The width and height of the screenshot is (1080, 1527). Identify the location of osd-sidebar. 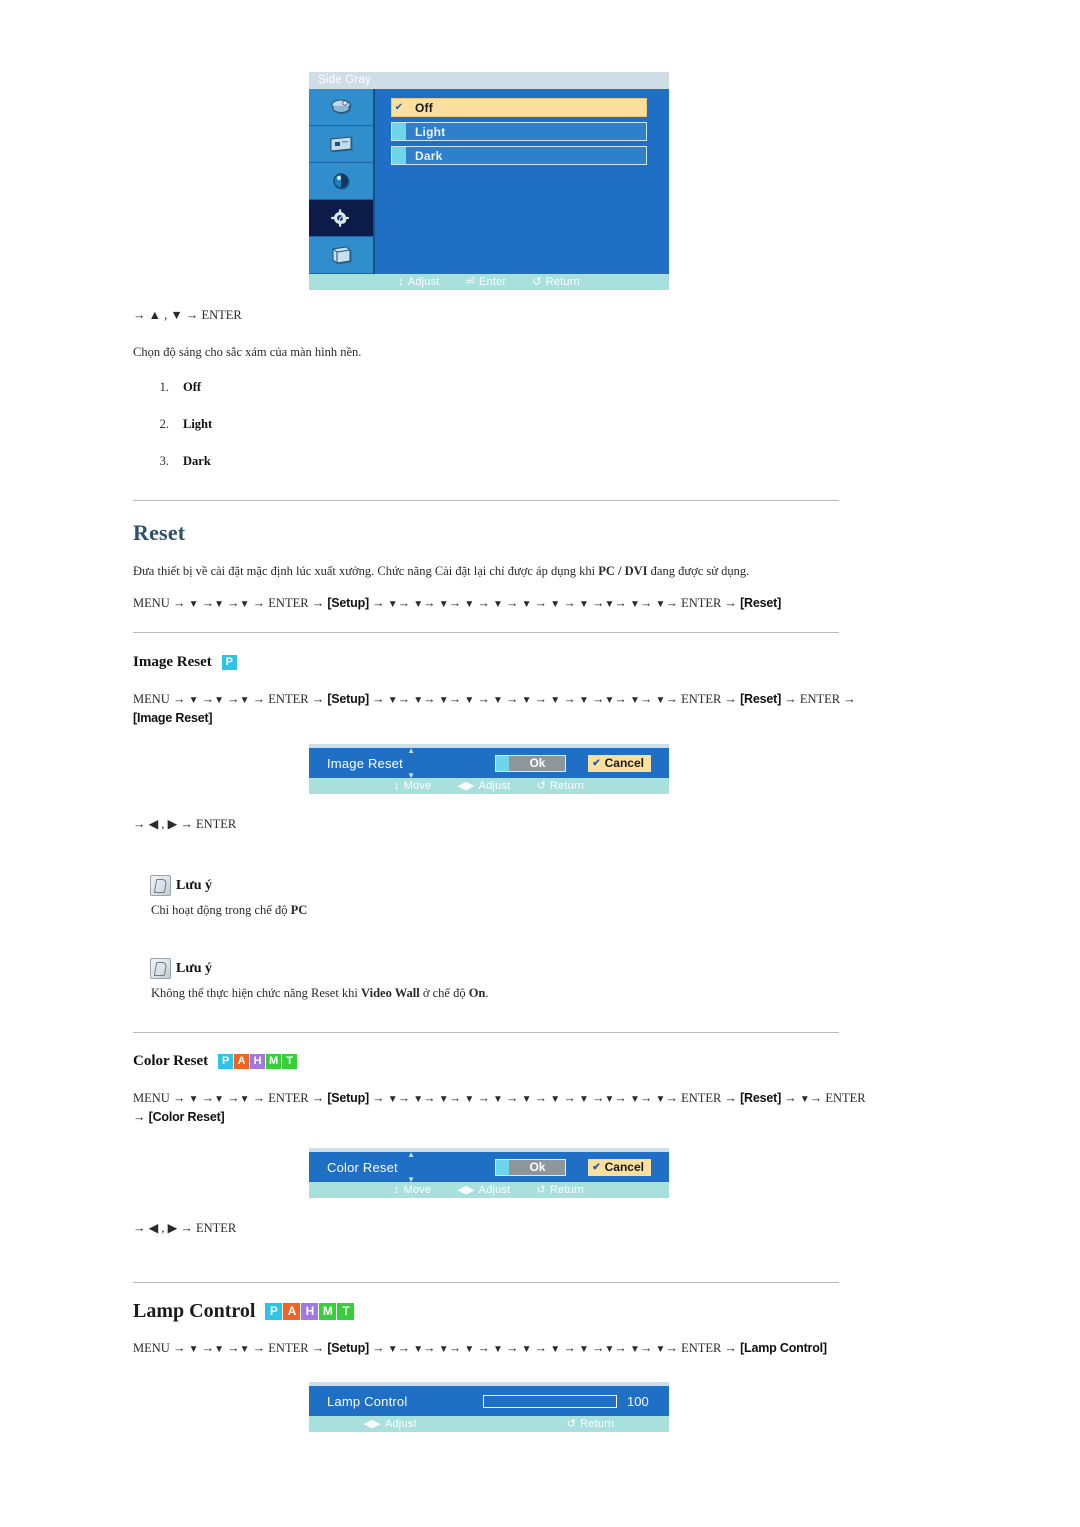
(342, 181).